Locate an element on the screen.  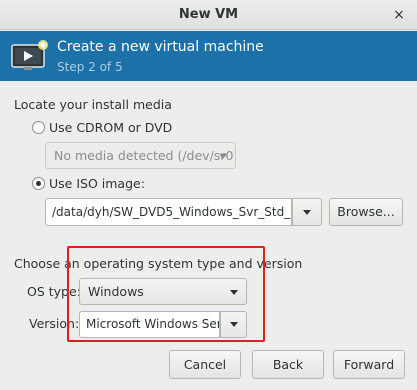
os-type-value: Windows is located at coordinates (116, 291).